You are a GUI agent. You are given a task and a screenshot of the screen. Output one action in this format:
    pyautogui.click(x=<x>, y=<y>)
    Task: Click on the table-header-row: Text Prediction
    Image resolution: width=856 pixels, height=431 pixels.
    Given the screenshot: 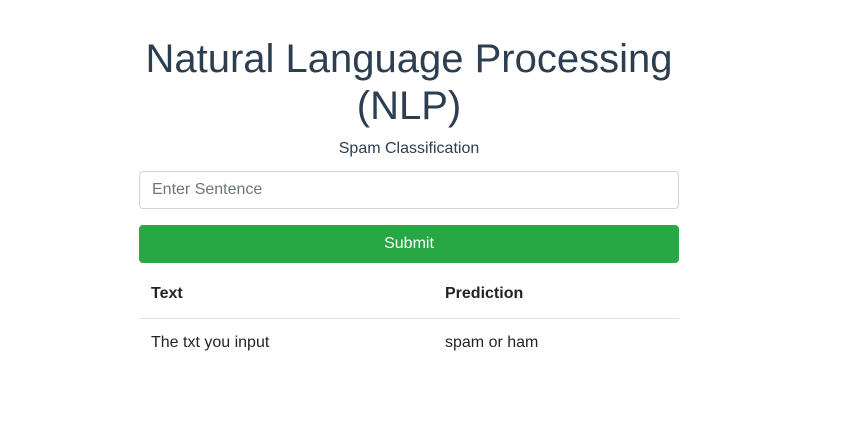 What is the action you would take?
    pyautogui.click(x=409, y=294)
    